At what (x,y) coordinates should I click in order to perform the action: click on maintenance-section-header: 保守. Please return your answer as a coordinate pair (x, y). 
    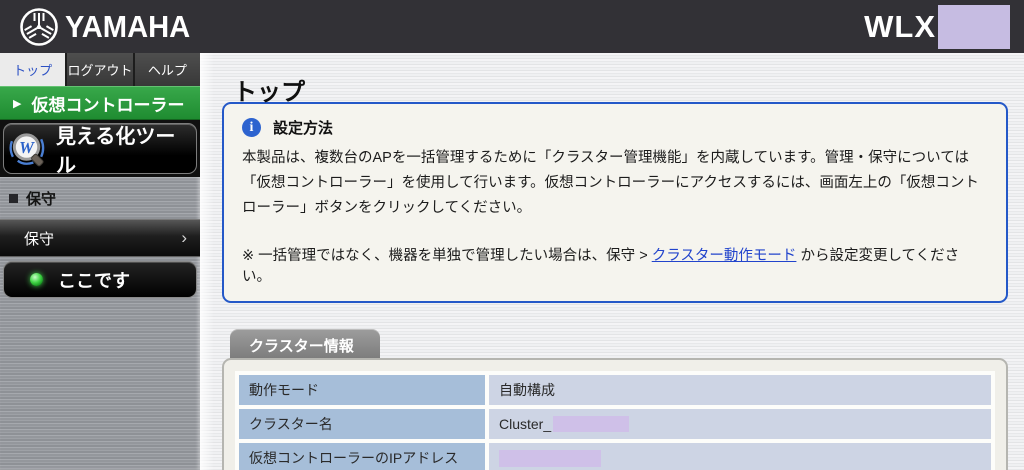
    Looking at the image, I should click on (100, 197).